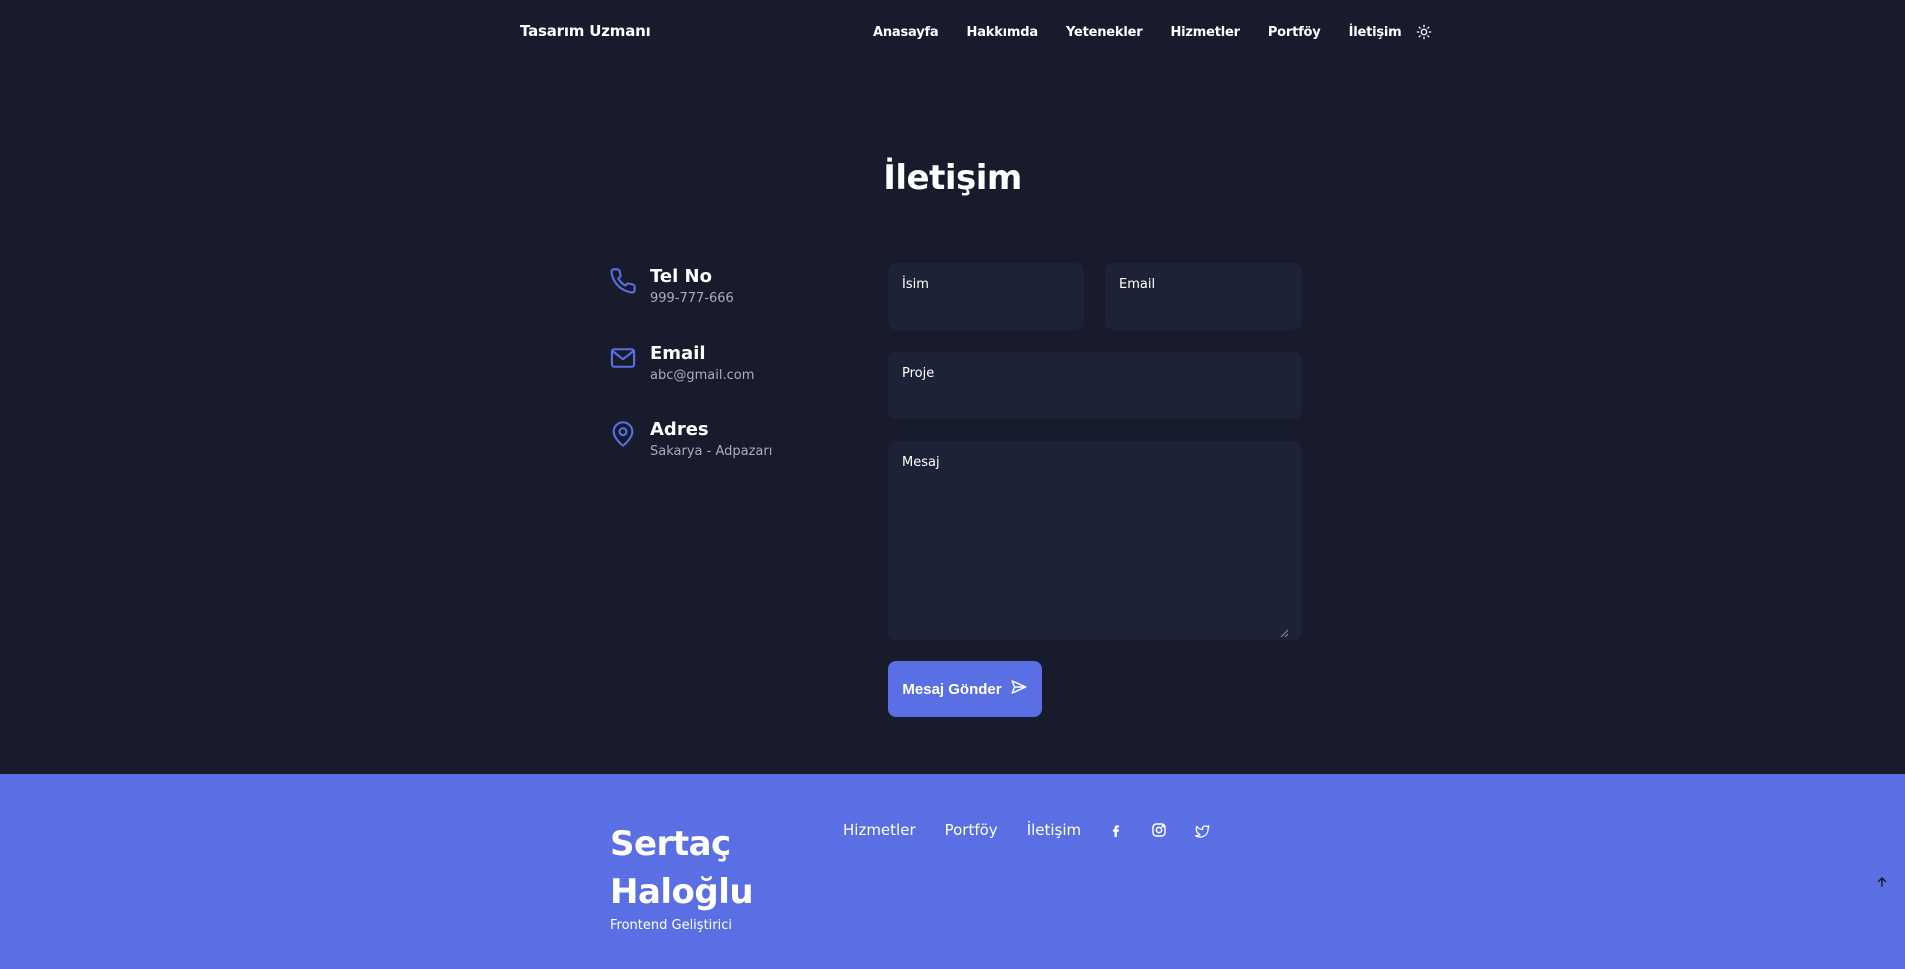 The image size is (1905, 969). What do you see at coordinates (681, 276) in the screenshot?
I see `contact-info-title: Tel No` at bounding box center [681, 276].